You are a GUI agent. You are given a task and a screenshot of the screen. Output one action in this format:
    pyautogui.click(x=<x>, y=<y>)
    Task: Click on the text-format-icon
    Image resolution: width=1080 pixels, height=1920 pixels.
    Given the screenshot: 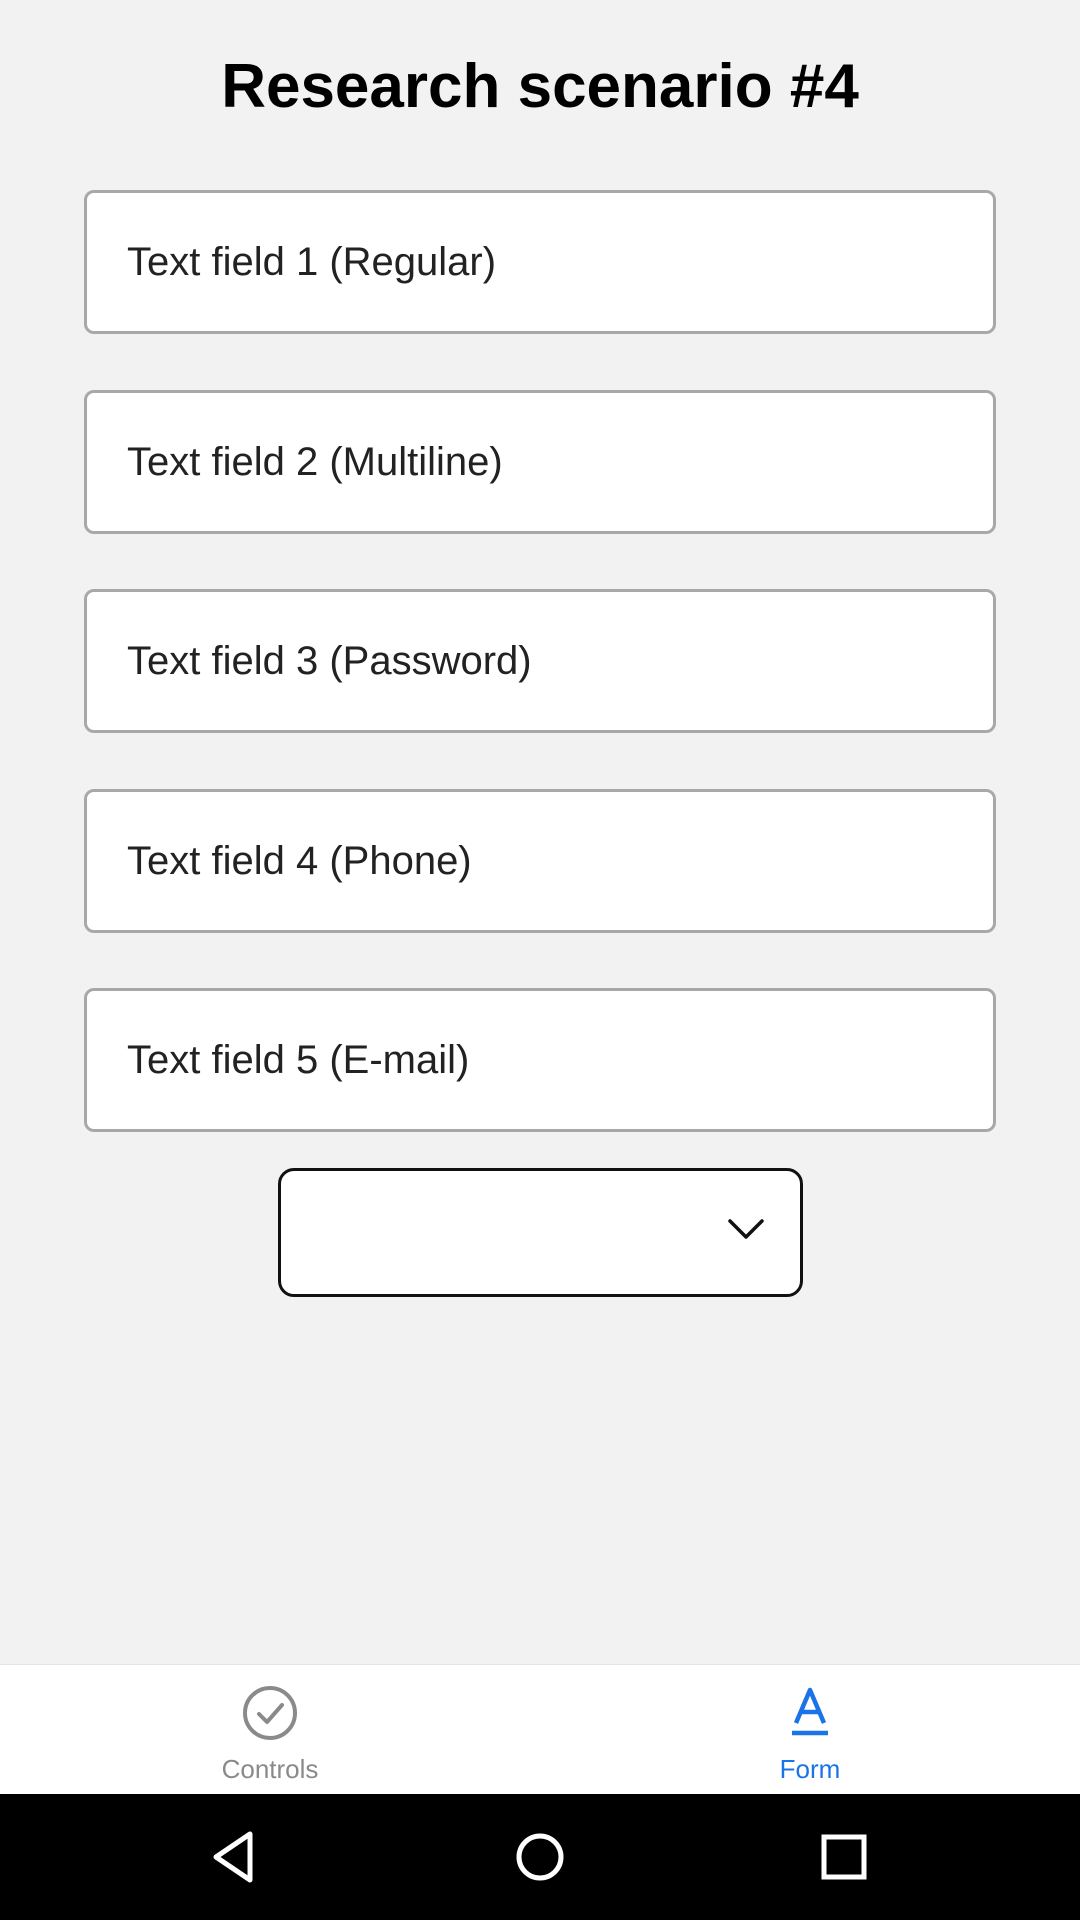 What is the action you would take?
    pyautogui.click(x=810, y=1711)
    